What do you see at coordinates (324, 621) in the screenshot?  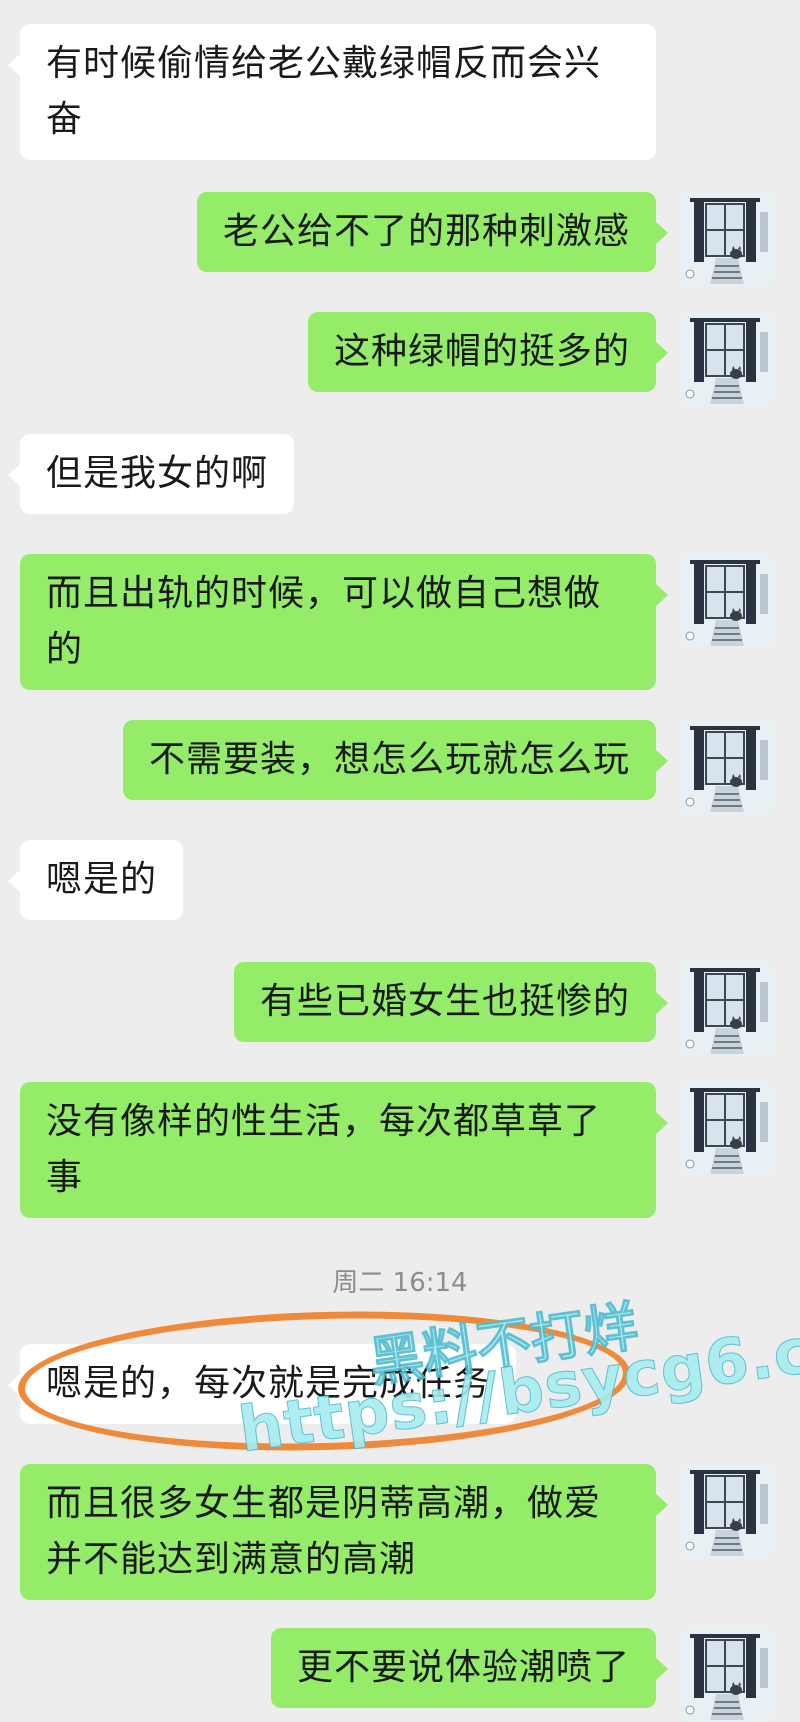 I see `message-text: 而且出轨的时候，可以做自己想做的` at bounding box center [324, 621].